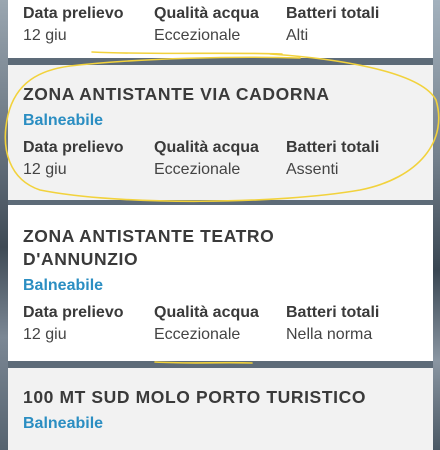  What do you see at coordinates (312, 169) in the screenshot?
I see `total-bacteria-value: Assenti` at bounding box center [312, 169].